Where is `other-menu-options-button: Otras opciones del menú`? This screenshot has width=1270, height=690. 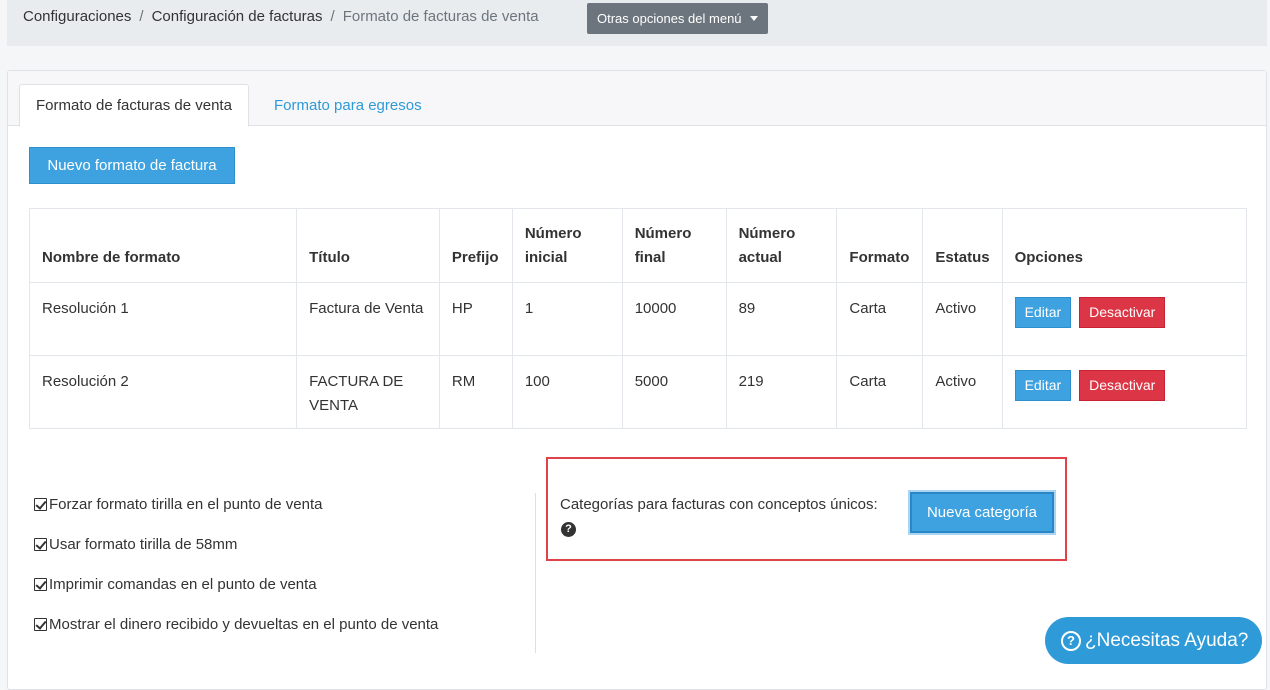
other-menu-options-button: Otras opciones del menú is located at coordinates (677, 18).